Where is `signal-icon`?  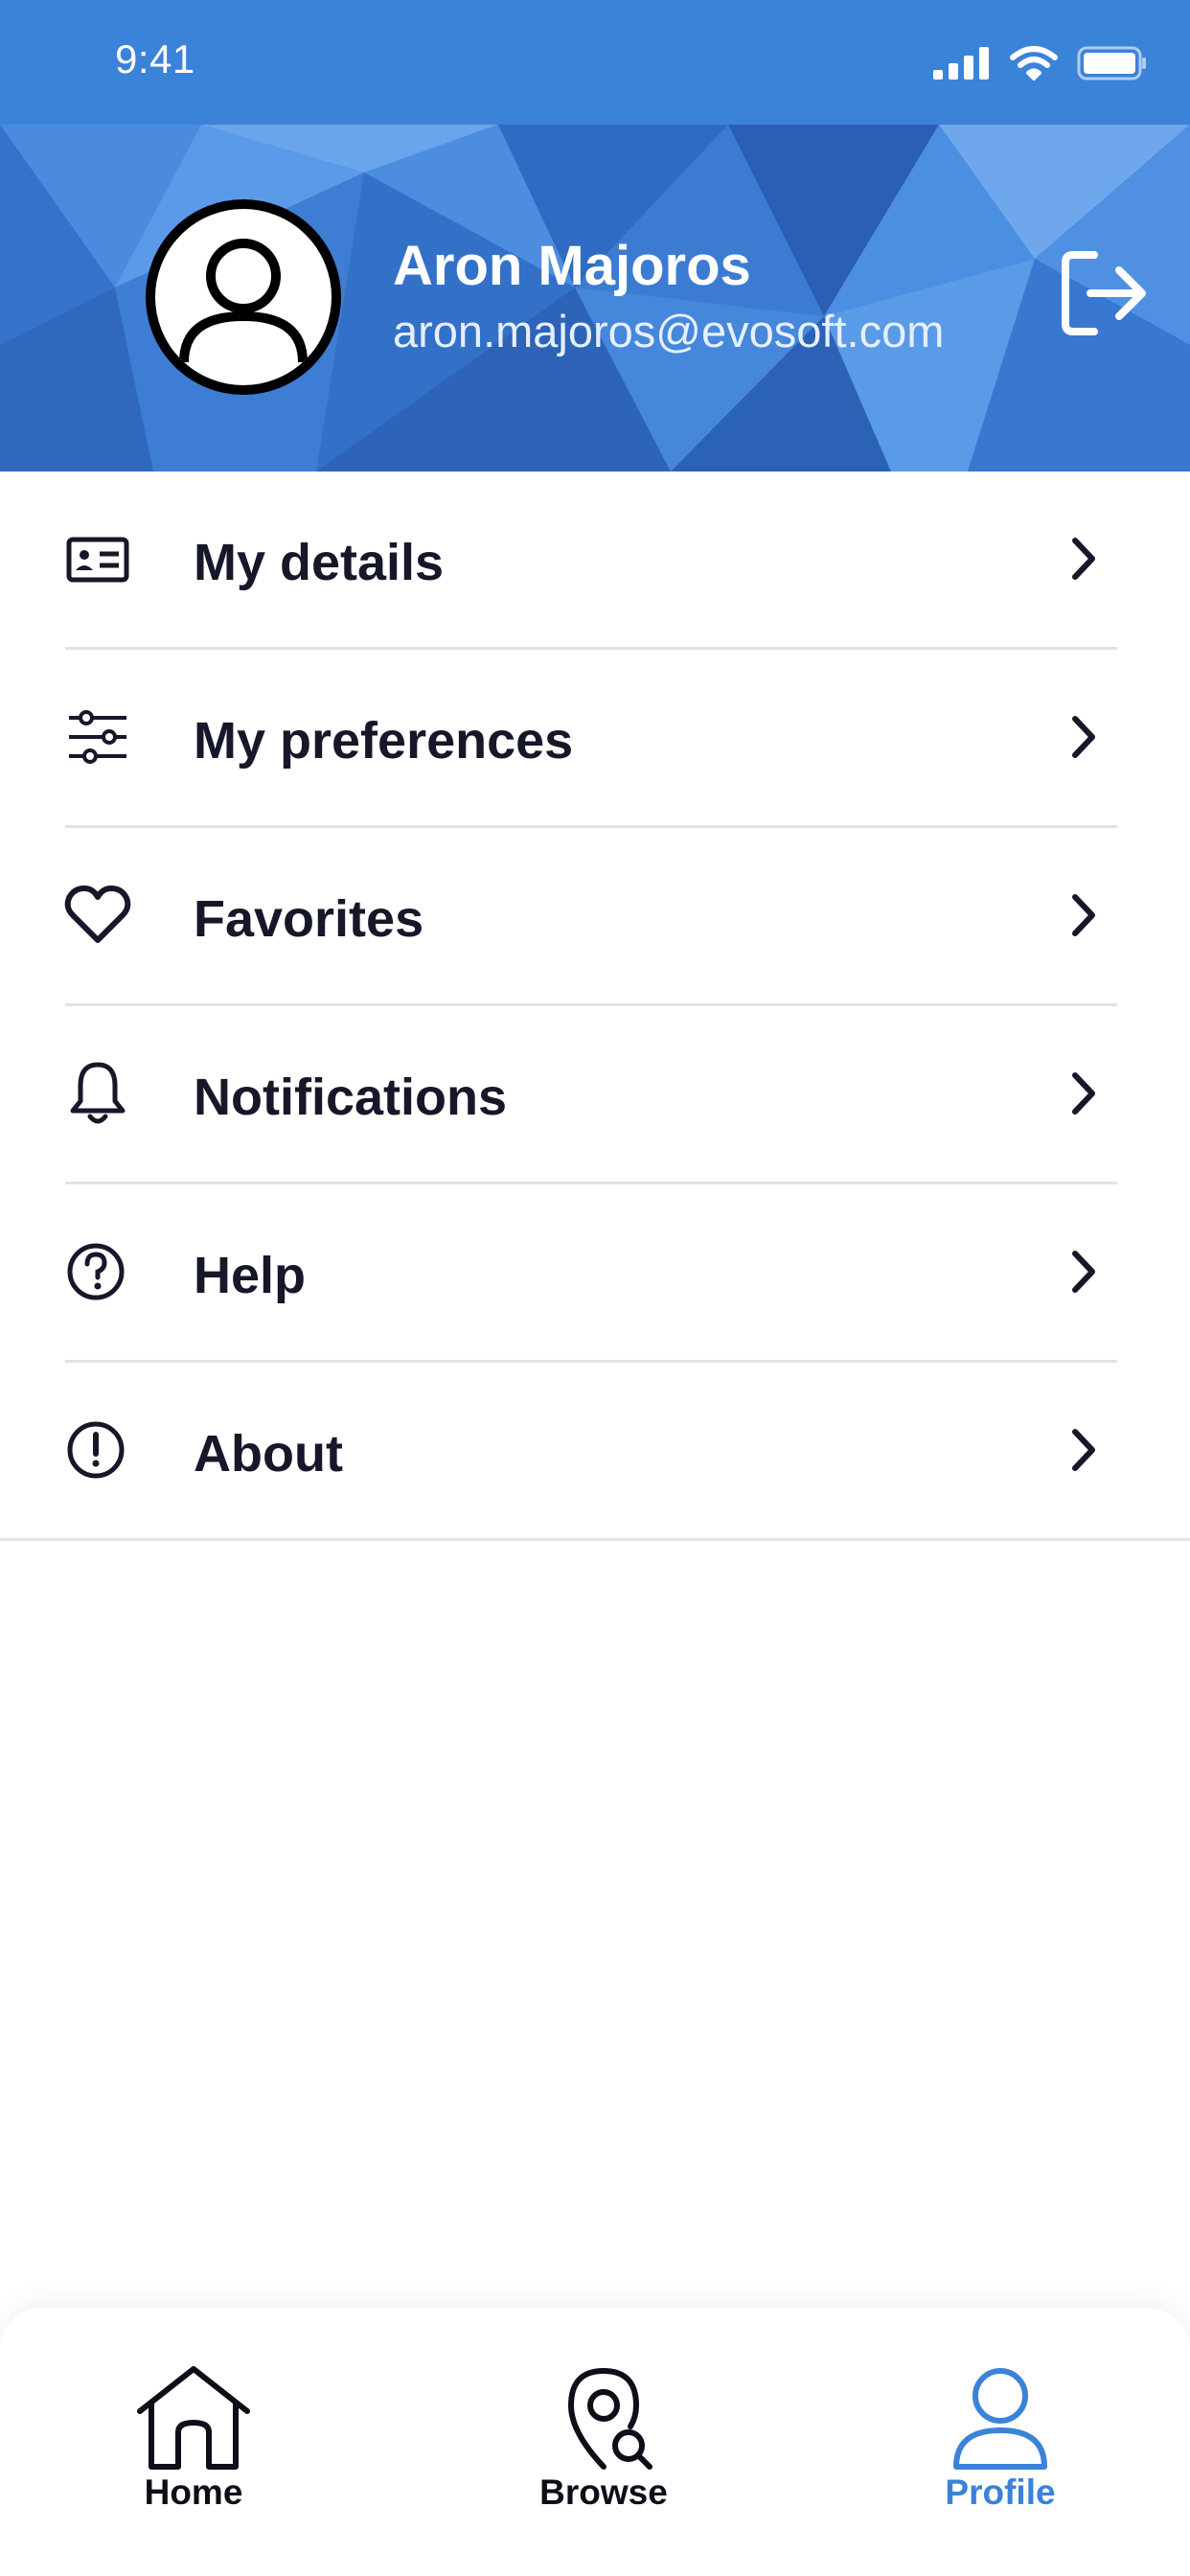
signal-icon is located at coordinates (961, 63).